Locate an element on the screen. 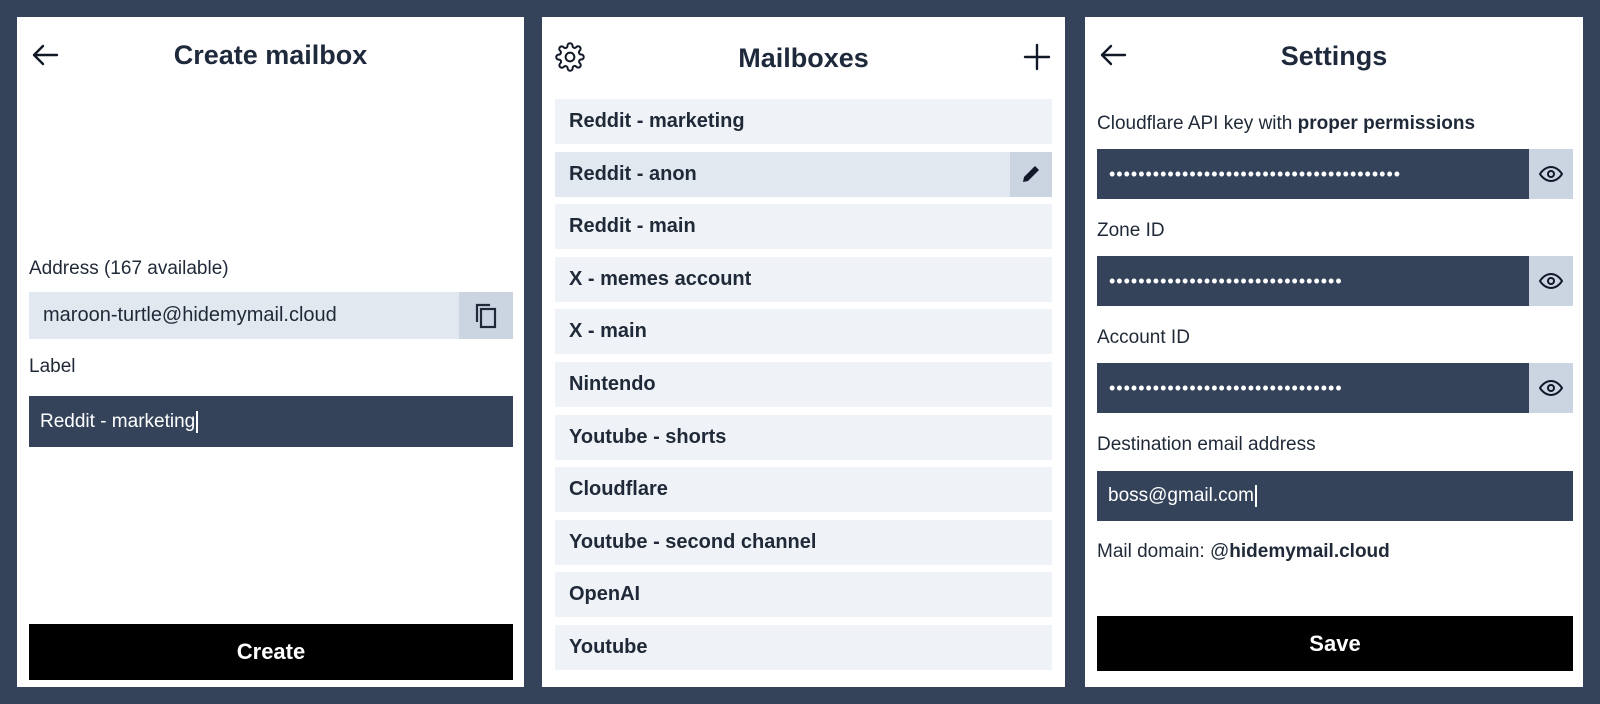 The image size is (1600, 704). mailbox-item: Reddit - main is located at coordinates (803, 227).